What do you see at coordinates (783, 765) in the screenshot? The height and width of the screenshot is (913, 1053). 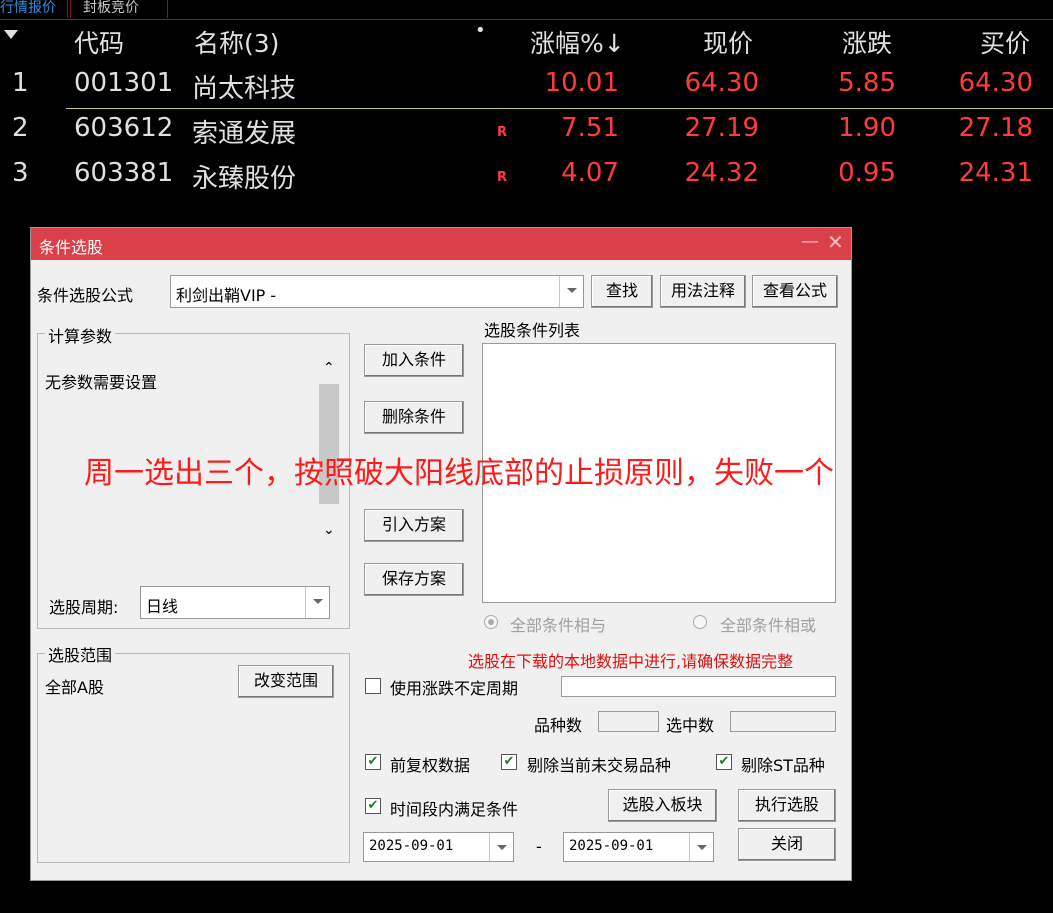 I see `exclude-st-label: 剔除ST品种` at bounding box center [783, 765].